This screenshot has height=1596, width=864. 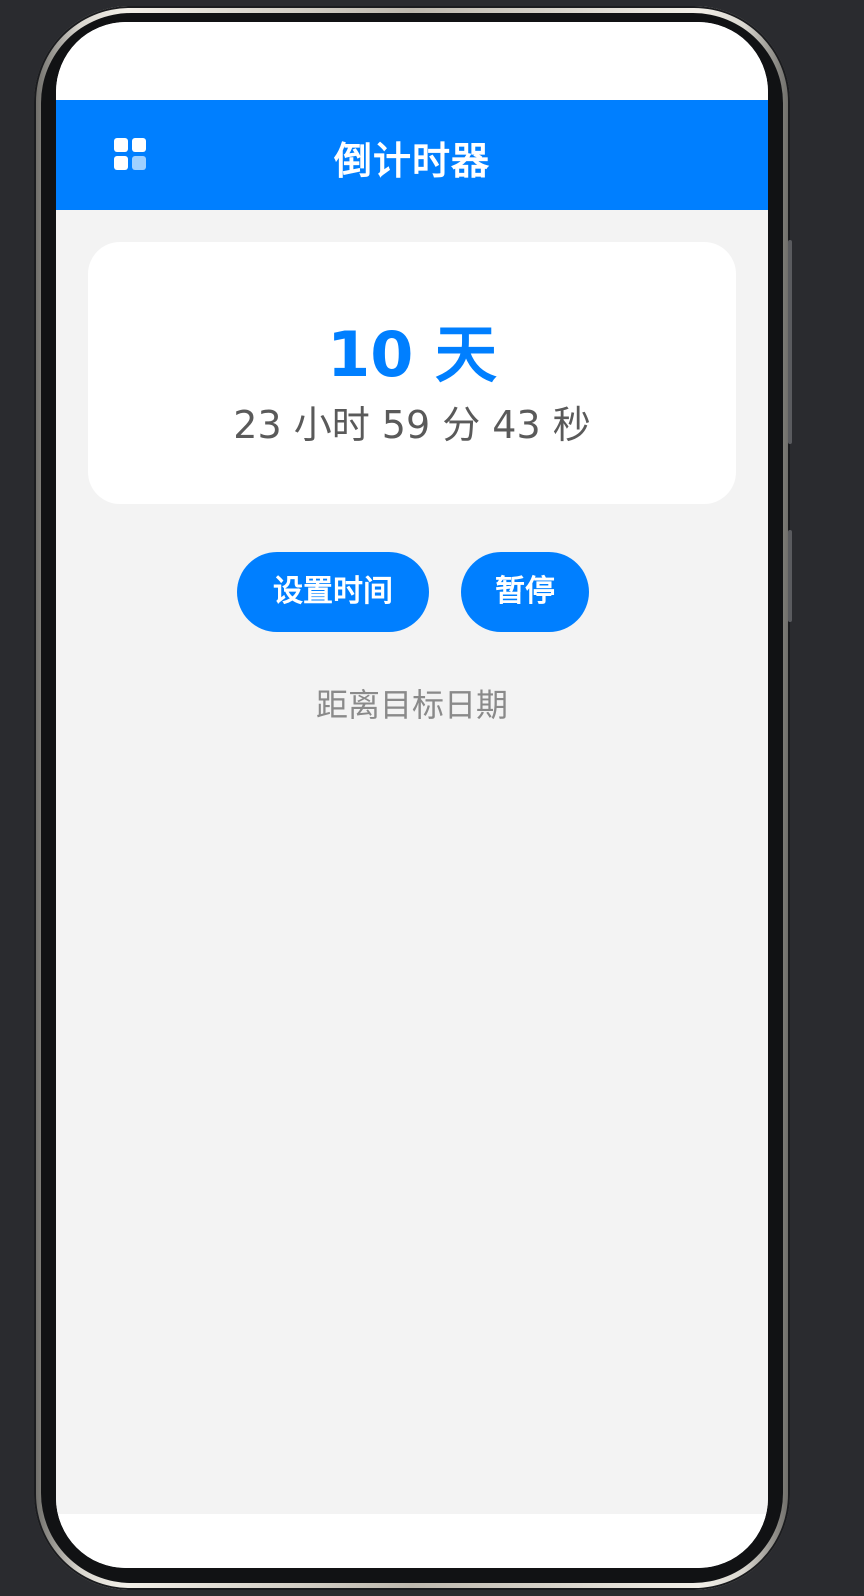 What do you see at coordinates (412, 61) in the screenshot?
I see `status-bar` at bounding box center [412, 61].